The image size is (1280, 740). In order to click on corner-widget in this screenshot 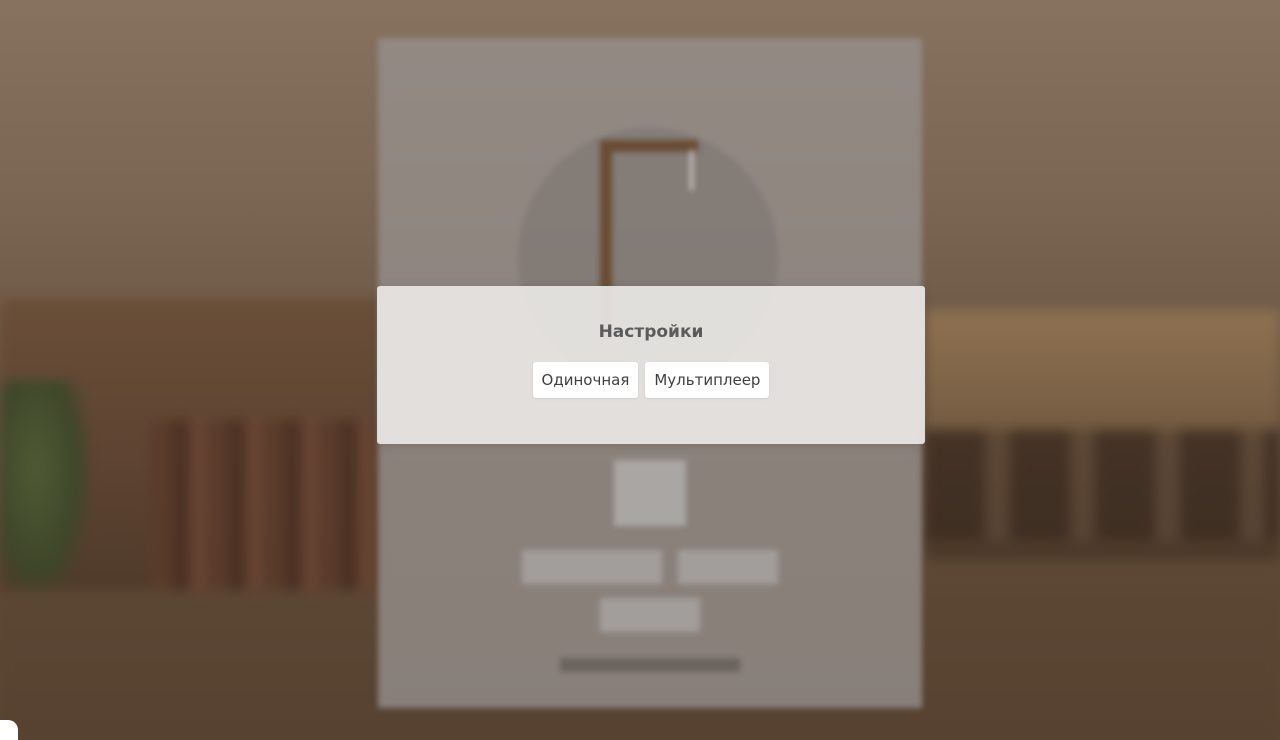, I will do `click(9, 730)`.